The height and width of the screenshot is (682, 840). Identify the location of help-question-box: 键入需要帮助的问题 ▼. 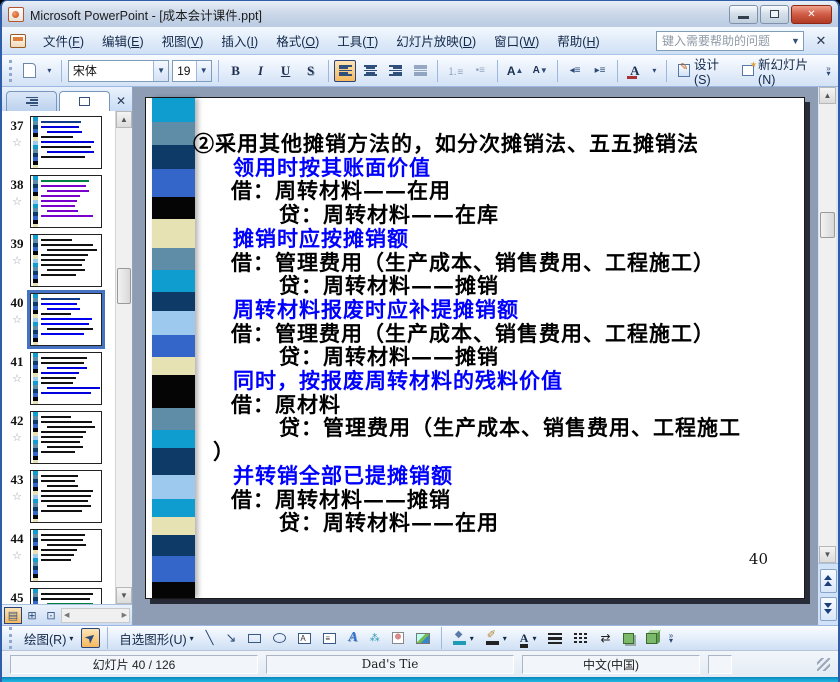
(730, 40).